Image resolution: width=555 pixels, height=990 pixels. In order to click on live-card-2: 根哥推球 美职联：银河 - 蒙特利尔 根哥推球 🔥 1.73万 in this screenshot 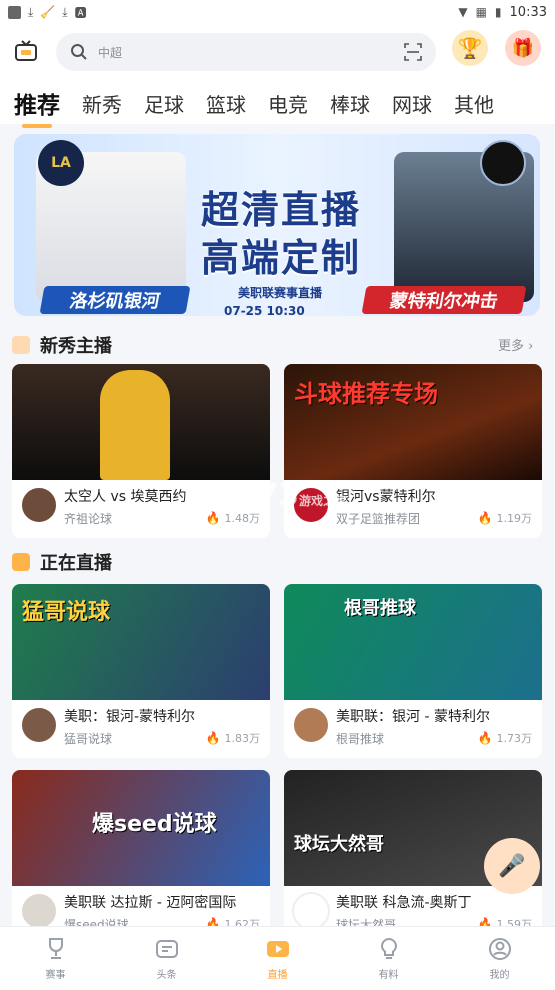, I will do `click(413, 671)`.